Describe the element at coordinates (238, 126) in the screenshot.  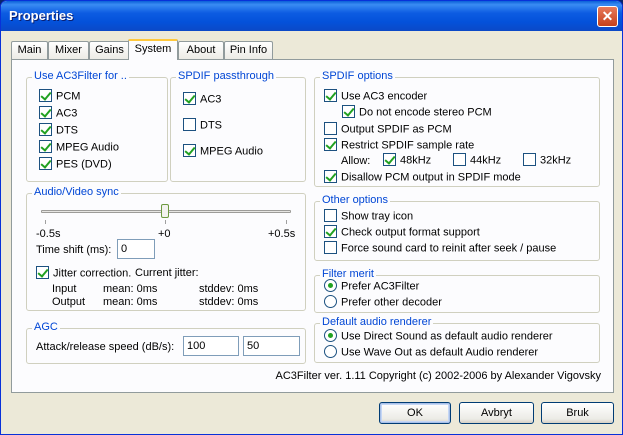
I see `spdif-passthrough-group: SPDIF passthrough AC3 DTS MPEG Audio` at that location.